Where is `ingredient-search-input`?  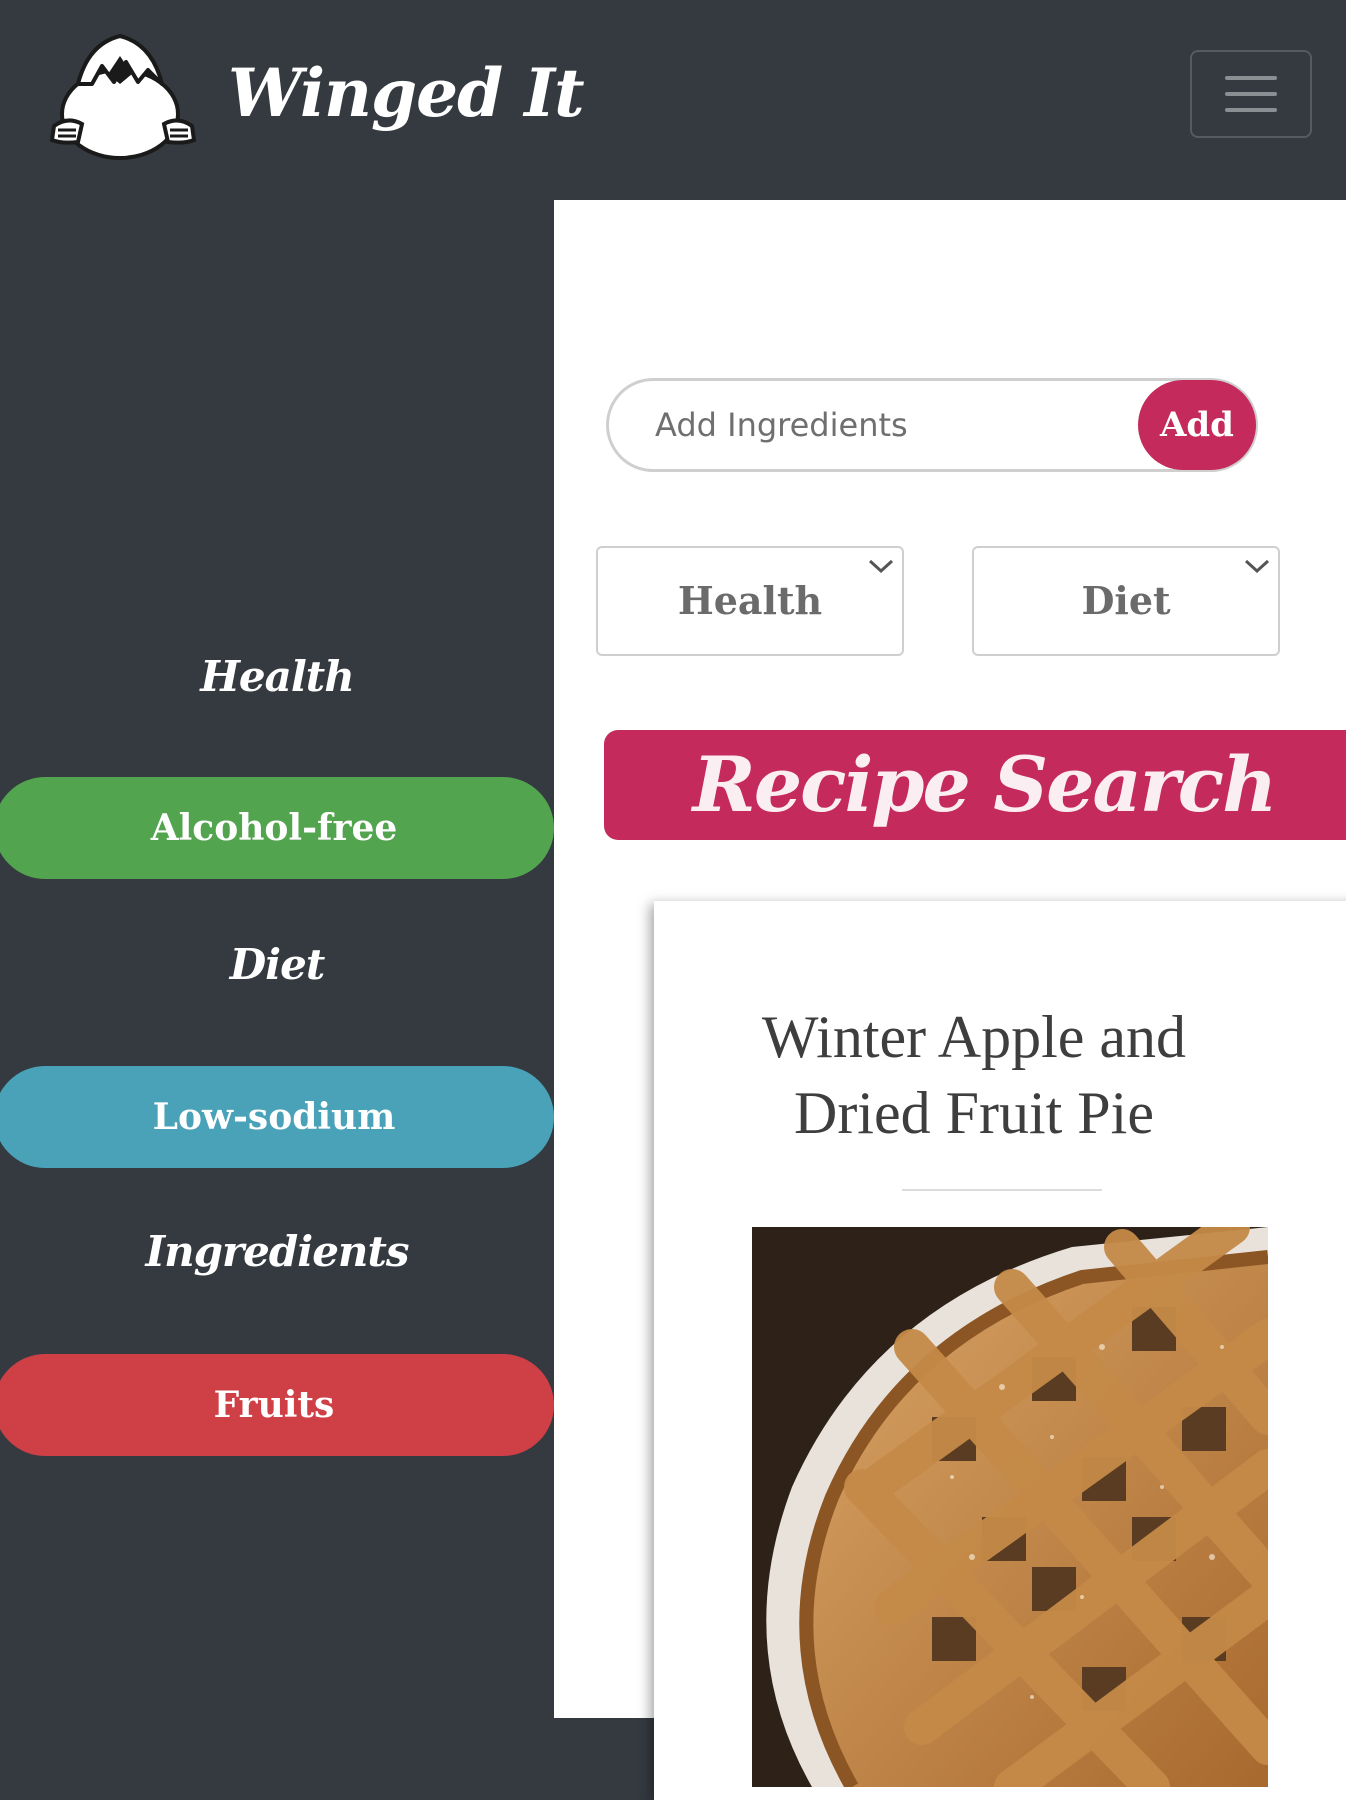 ingredient-search-input is located at coordinates (888, 425).